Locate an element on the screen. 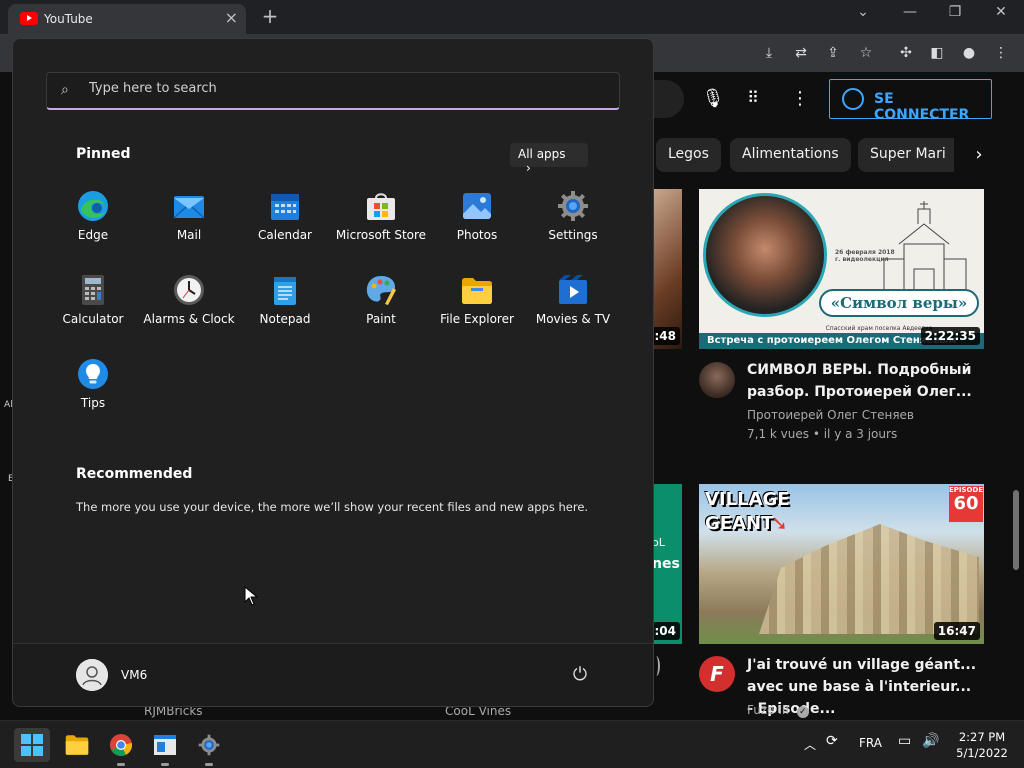 Image resolution: width=1024 pixels, height=768 pixels. voice-search-mic-icon: 🎙 is located at coordinates (713, 99).